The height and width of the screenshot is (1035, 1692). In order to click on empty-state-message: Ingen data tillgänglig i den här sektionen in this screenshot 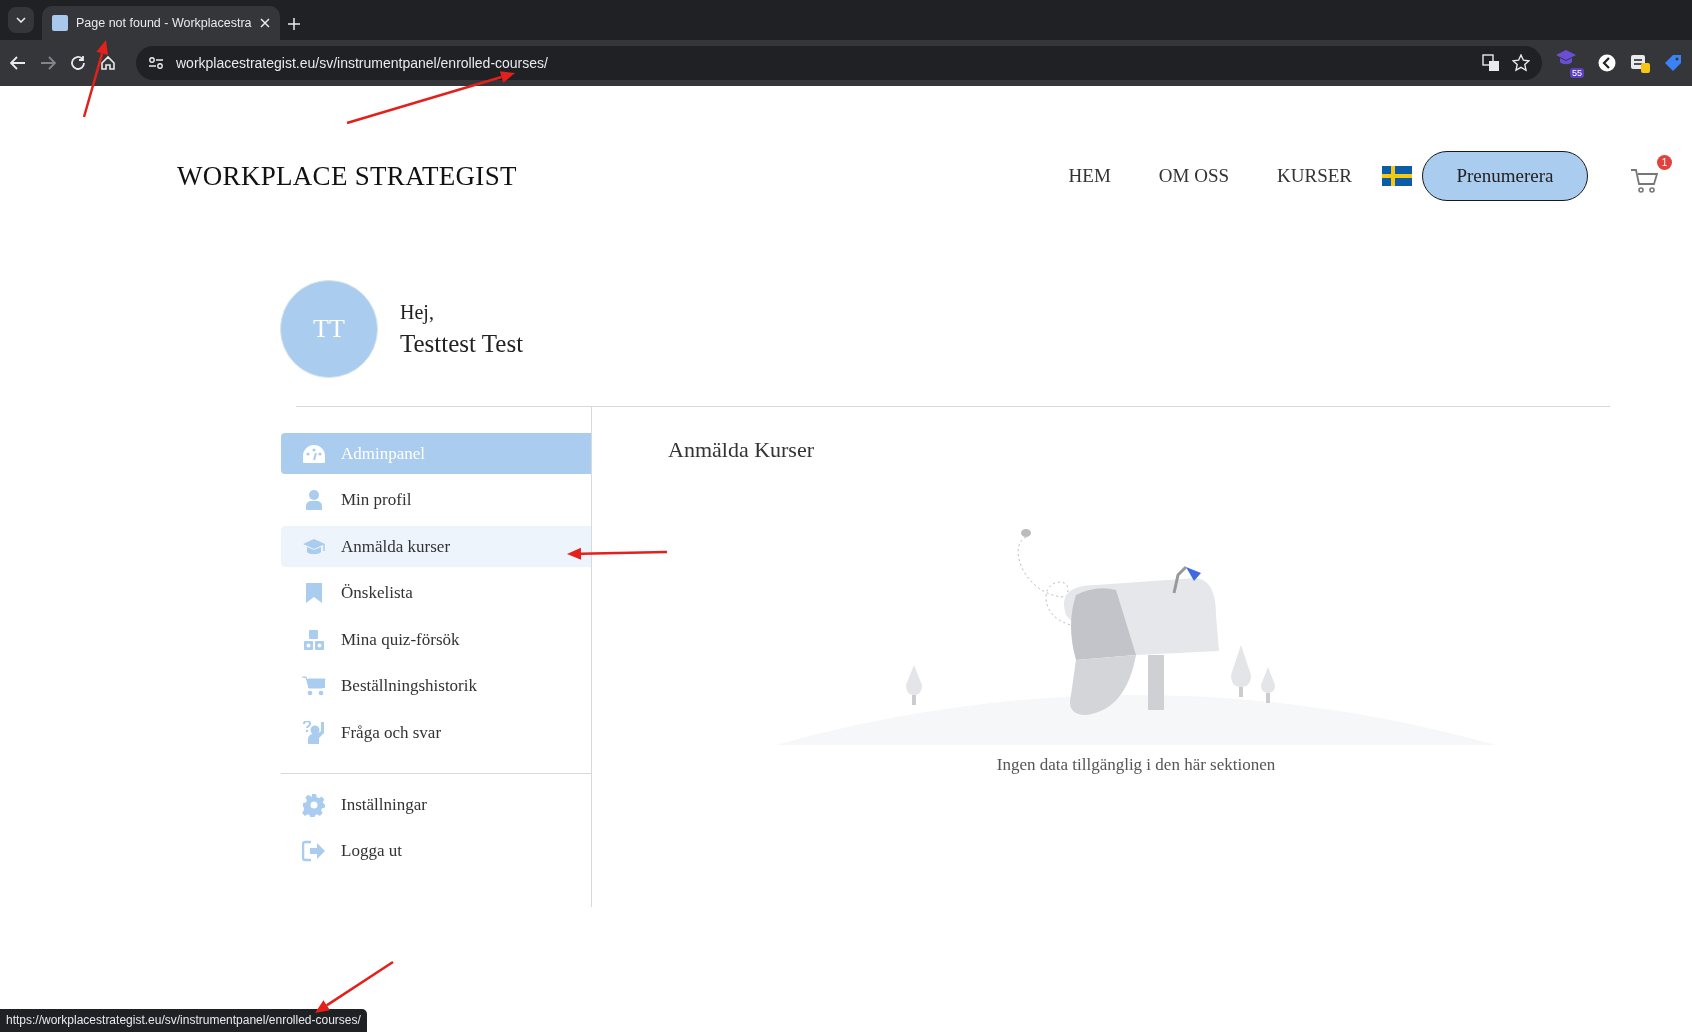, I will do `click(1136, 765)`.